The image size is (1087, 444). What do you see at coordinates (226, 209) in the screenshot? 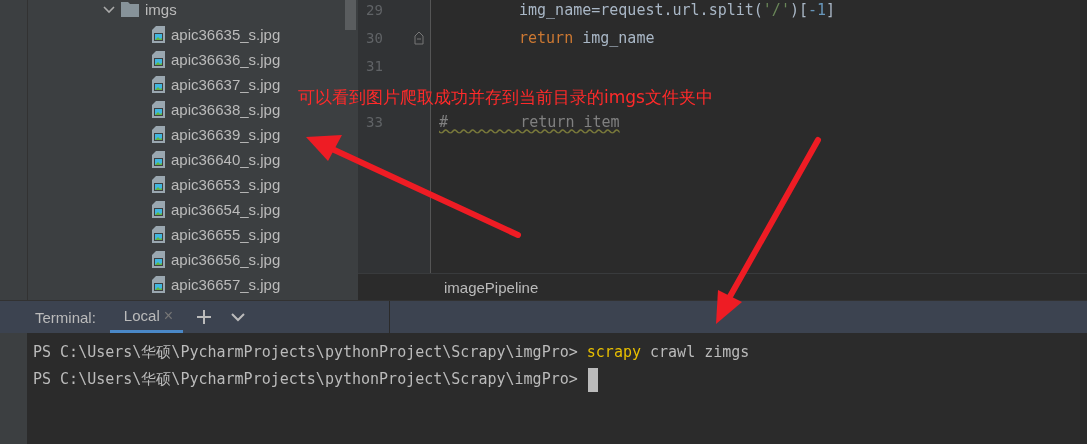
I see `file-name: apic36654_s.jpg` at bounding box center [226, 209].